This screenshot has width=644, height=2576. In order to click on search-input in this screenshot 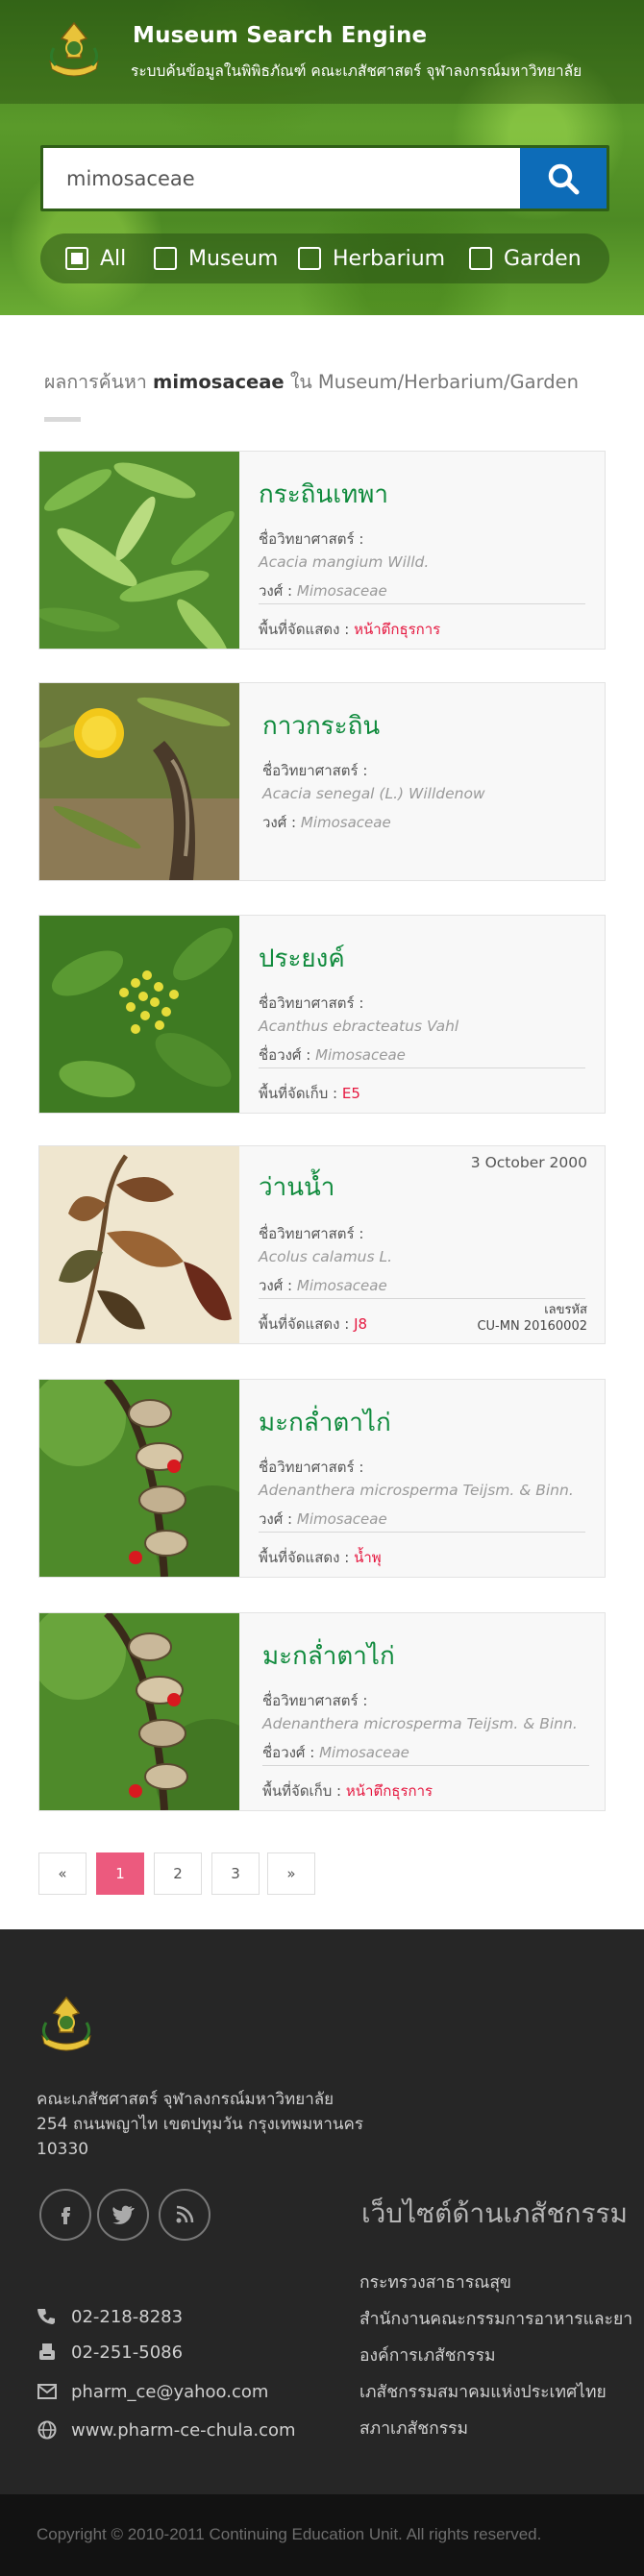, I will do `click(284, 178)`.